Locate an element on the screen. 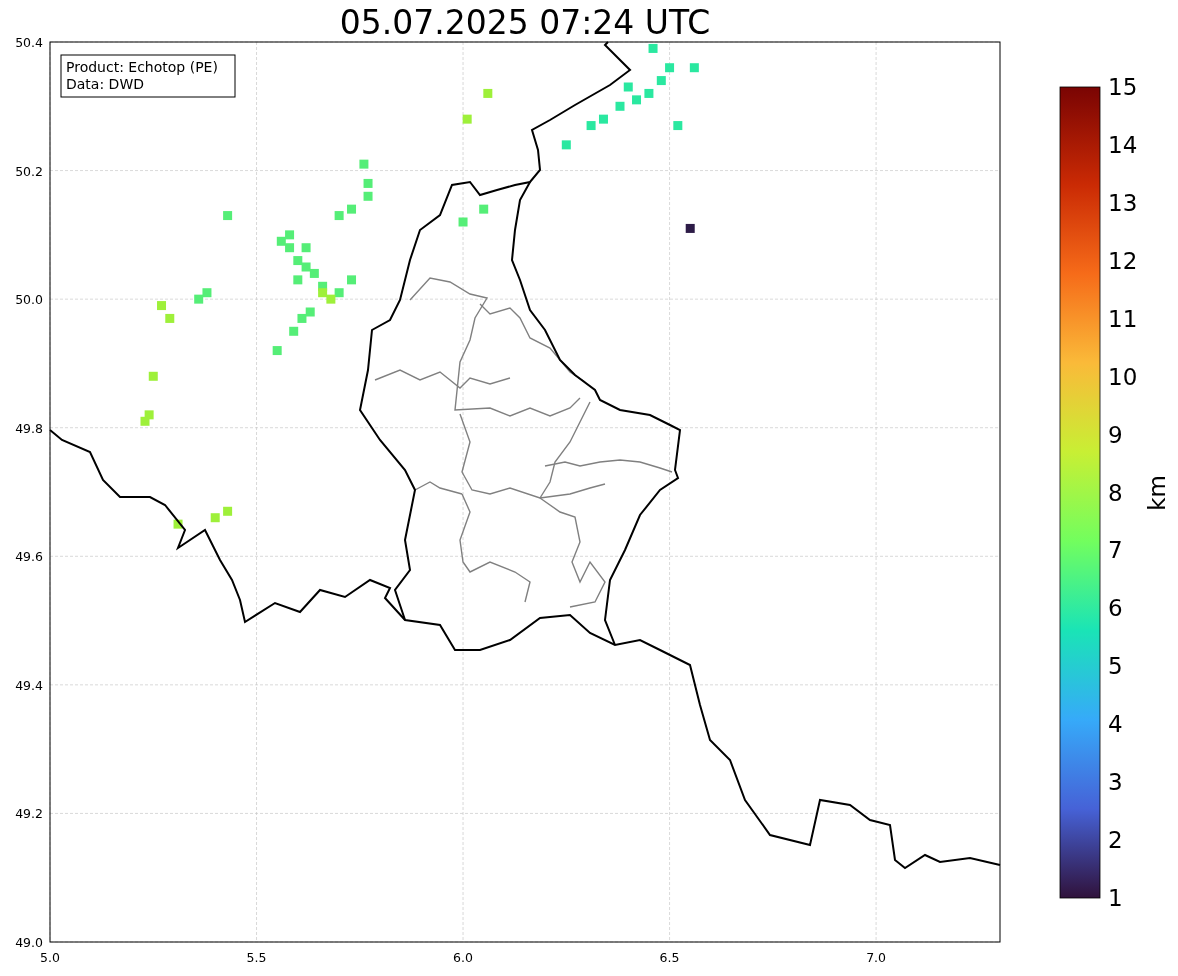  info-text: Product: Echotop (PE) is located at coordinates (142, 67).